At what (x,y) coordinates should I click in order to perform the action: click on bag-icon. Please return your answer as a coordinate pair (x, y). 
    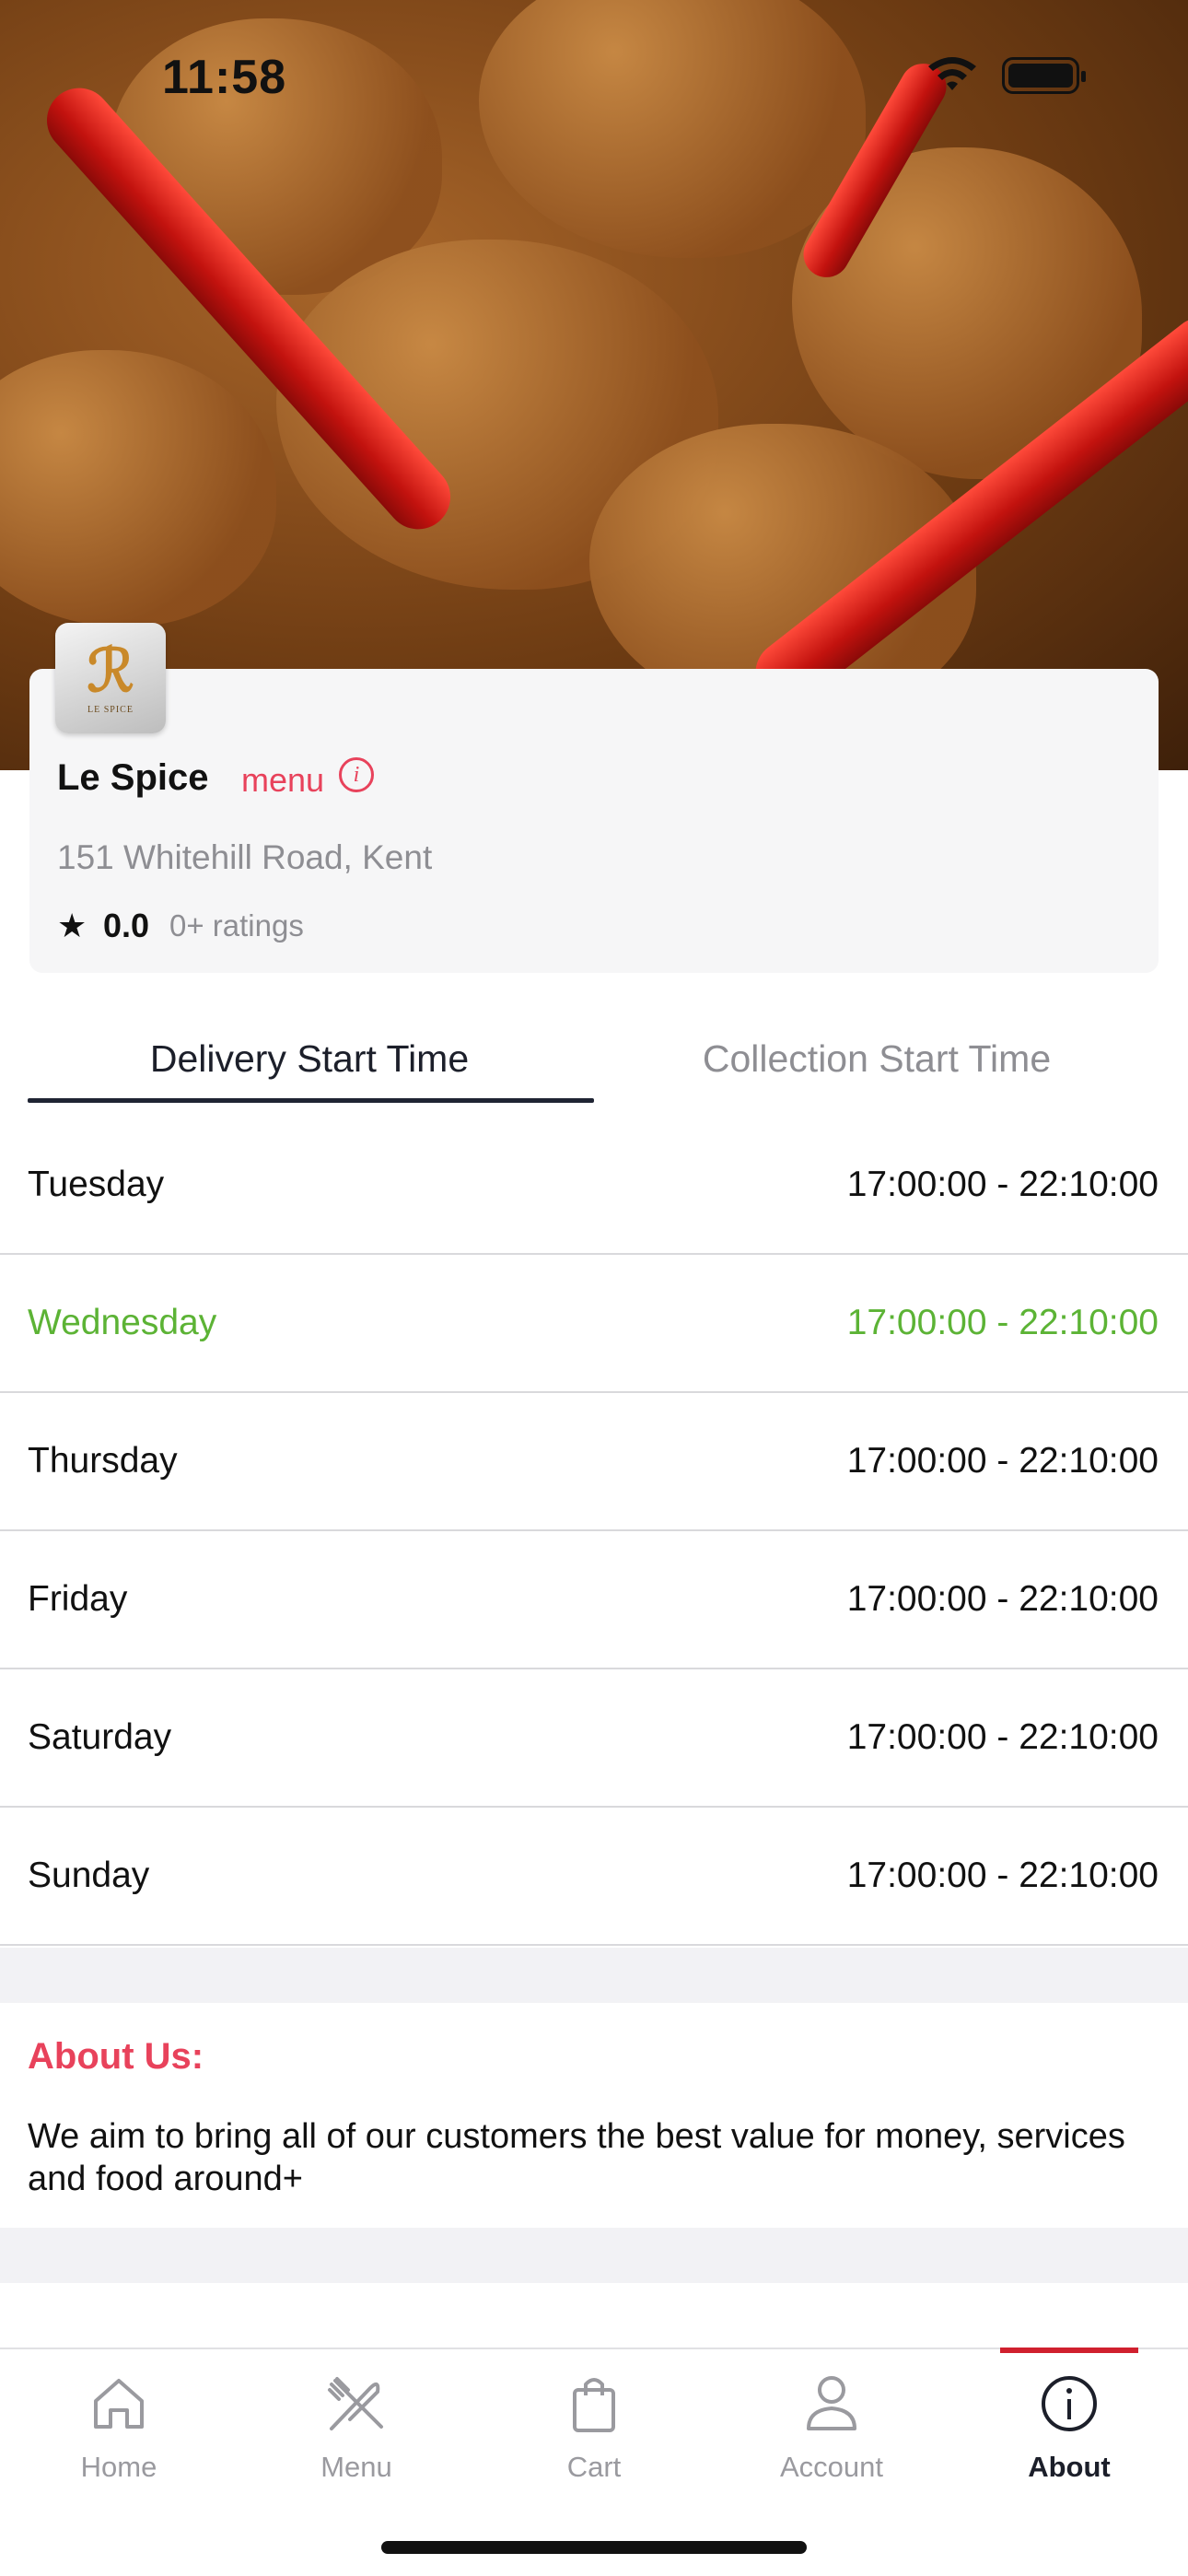
    Looking at the image, I should click on (594, 2405).